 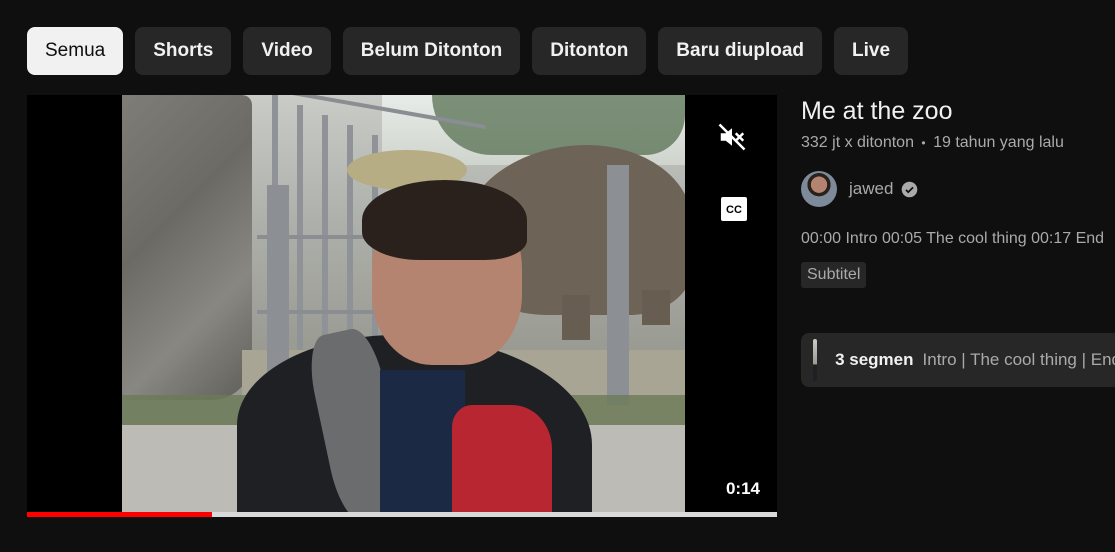 I want to click on cc-label: CC, so click(x=734, y=210).